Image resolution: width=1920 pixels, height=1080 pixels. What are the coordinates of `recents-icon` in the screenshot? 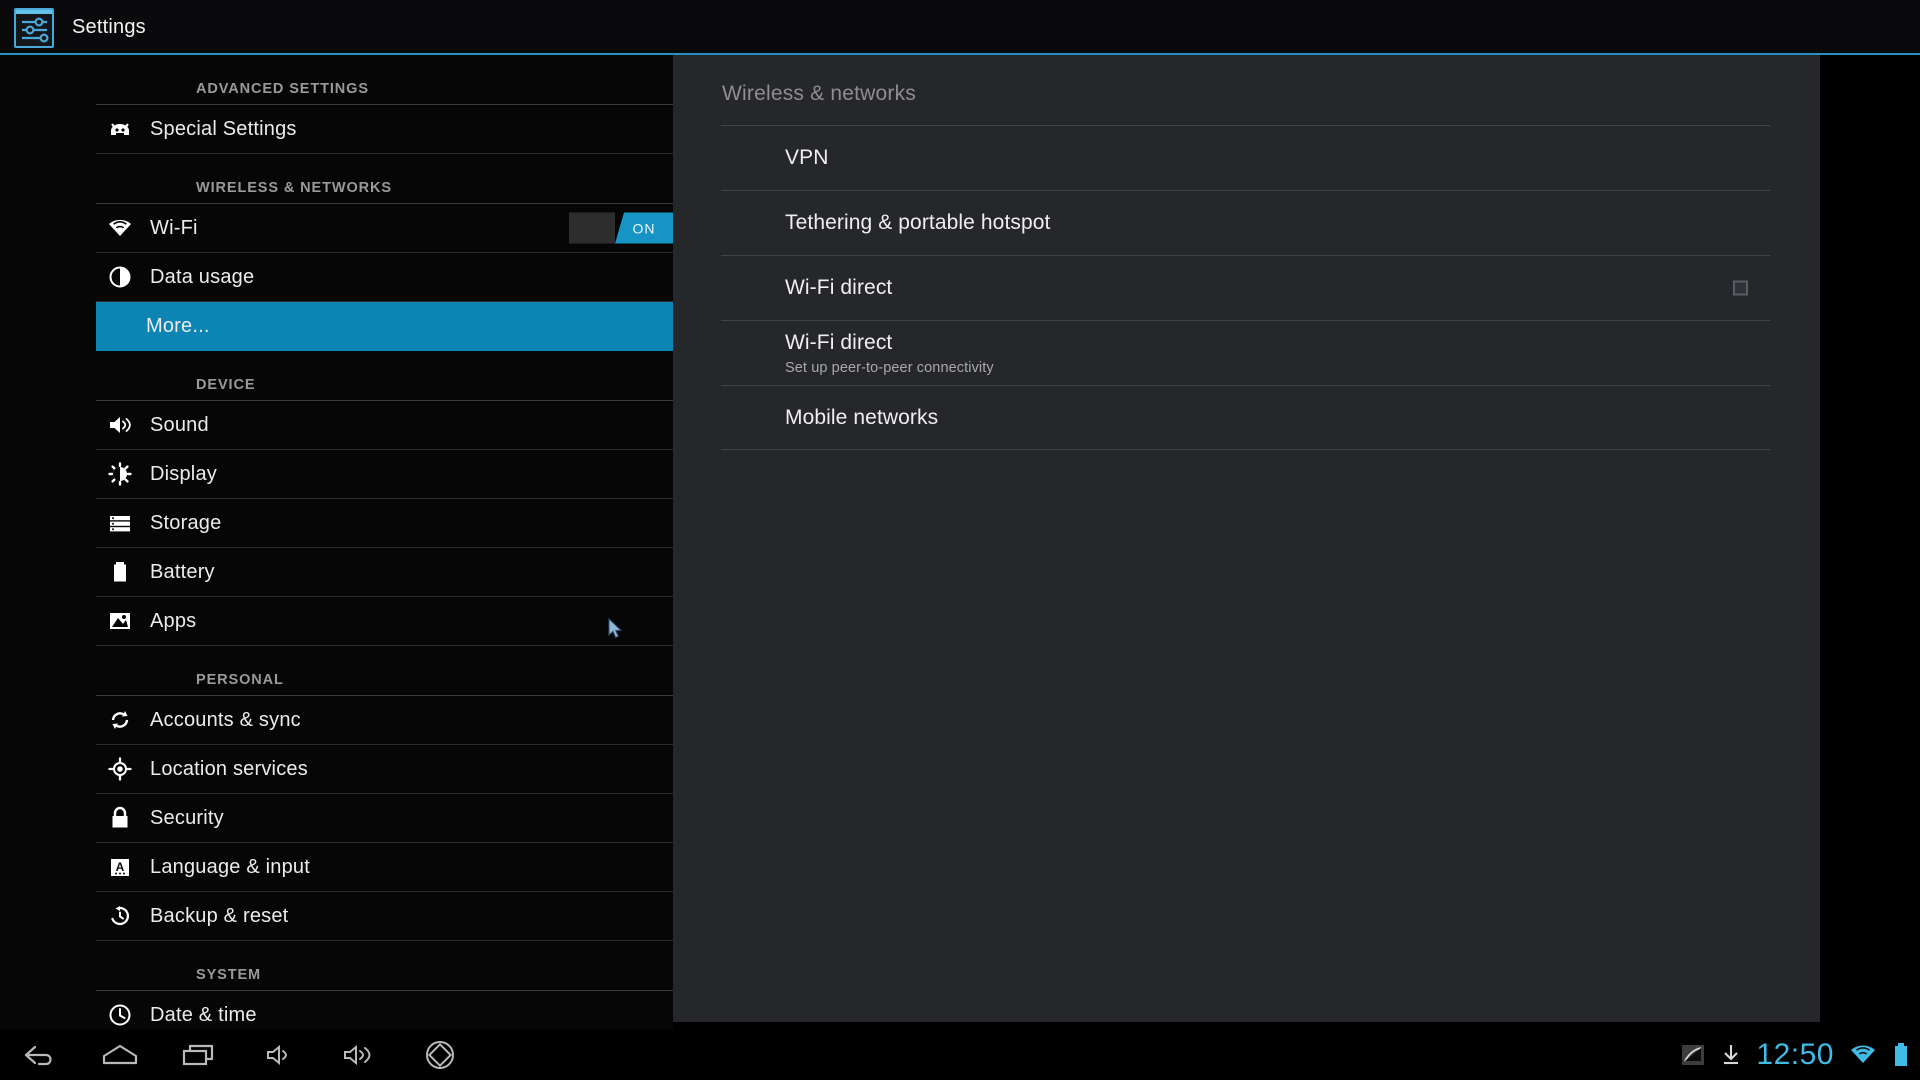 It's located at (200, 1054).